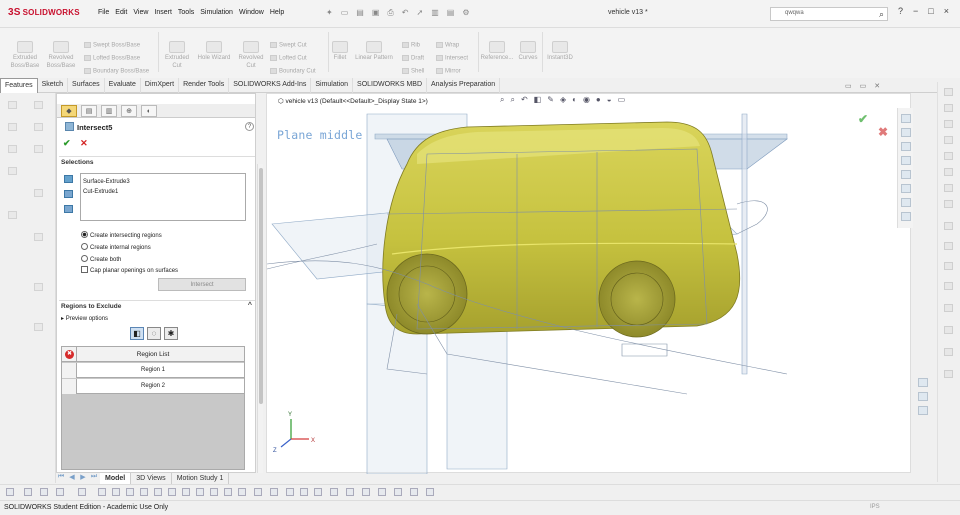 The height and width of the screenshot is (515, 960). What do you see at coordinates (906, 188) in the screenshot?
I see `custom-properties-icon` at bounding box center [906, 188].